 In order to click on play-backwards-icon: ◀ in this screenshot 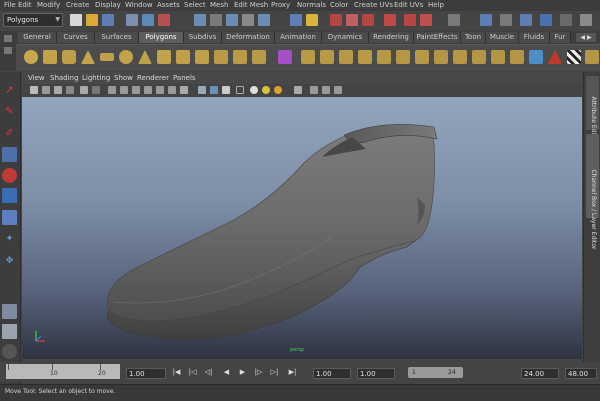, I will do `click(226, 372)`.